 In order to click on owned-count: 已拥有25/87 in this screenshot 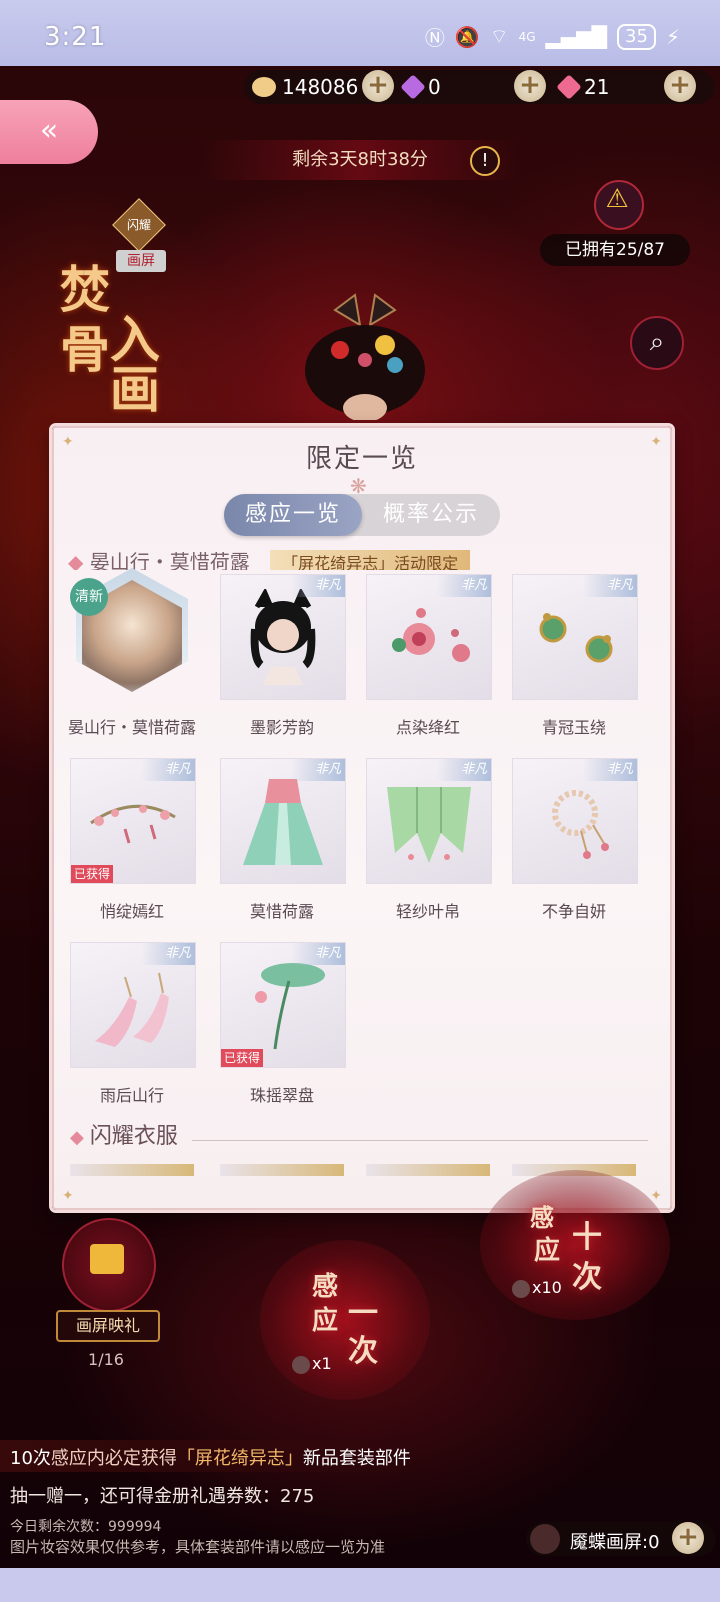, I will do `click(615, 250)`.